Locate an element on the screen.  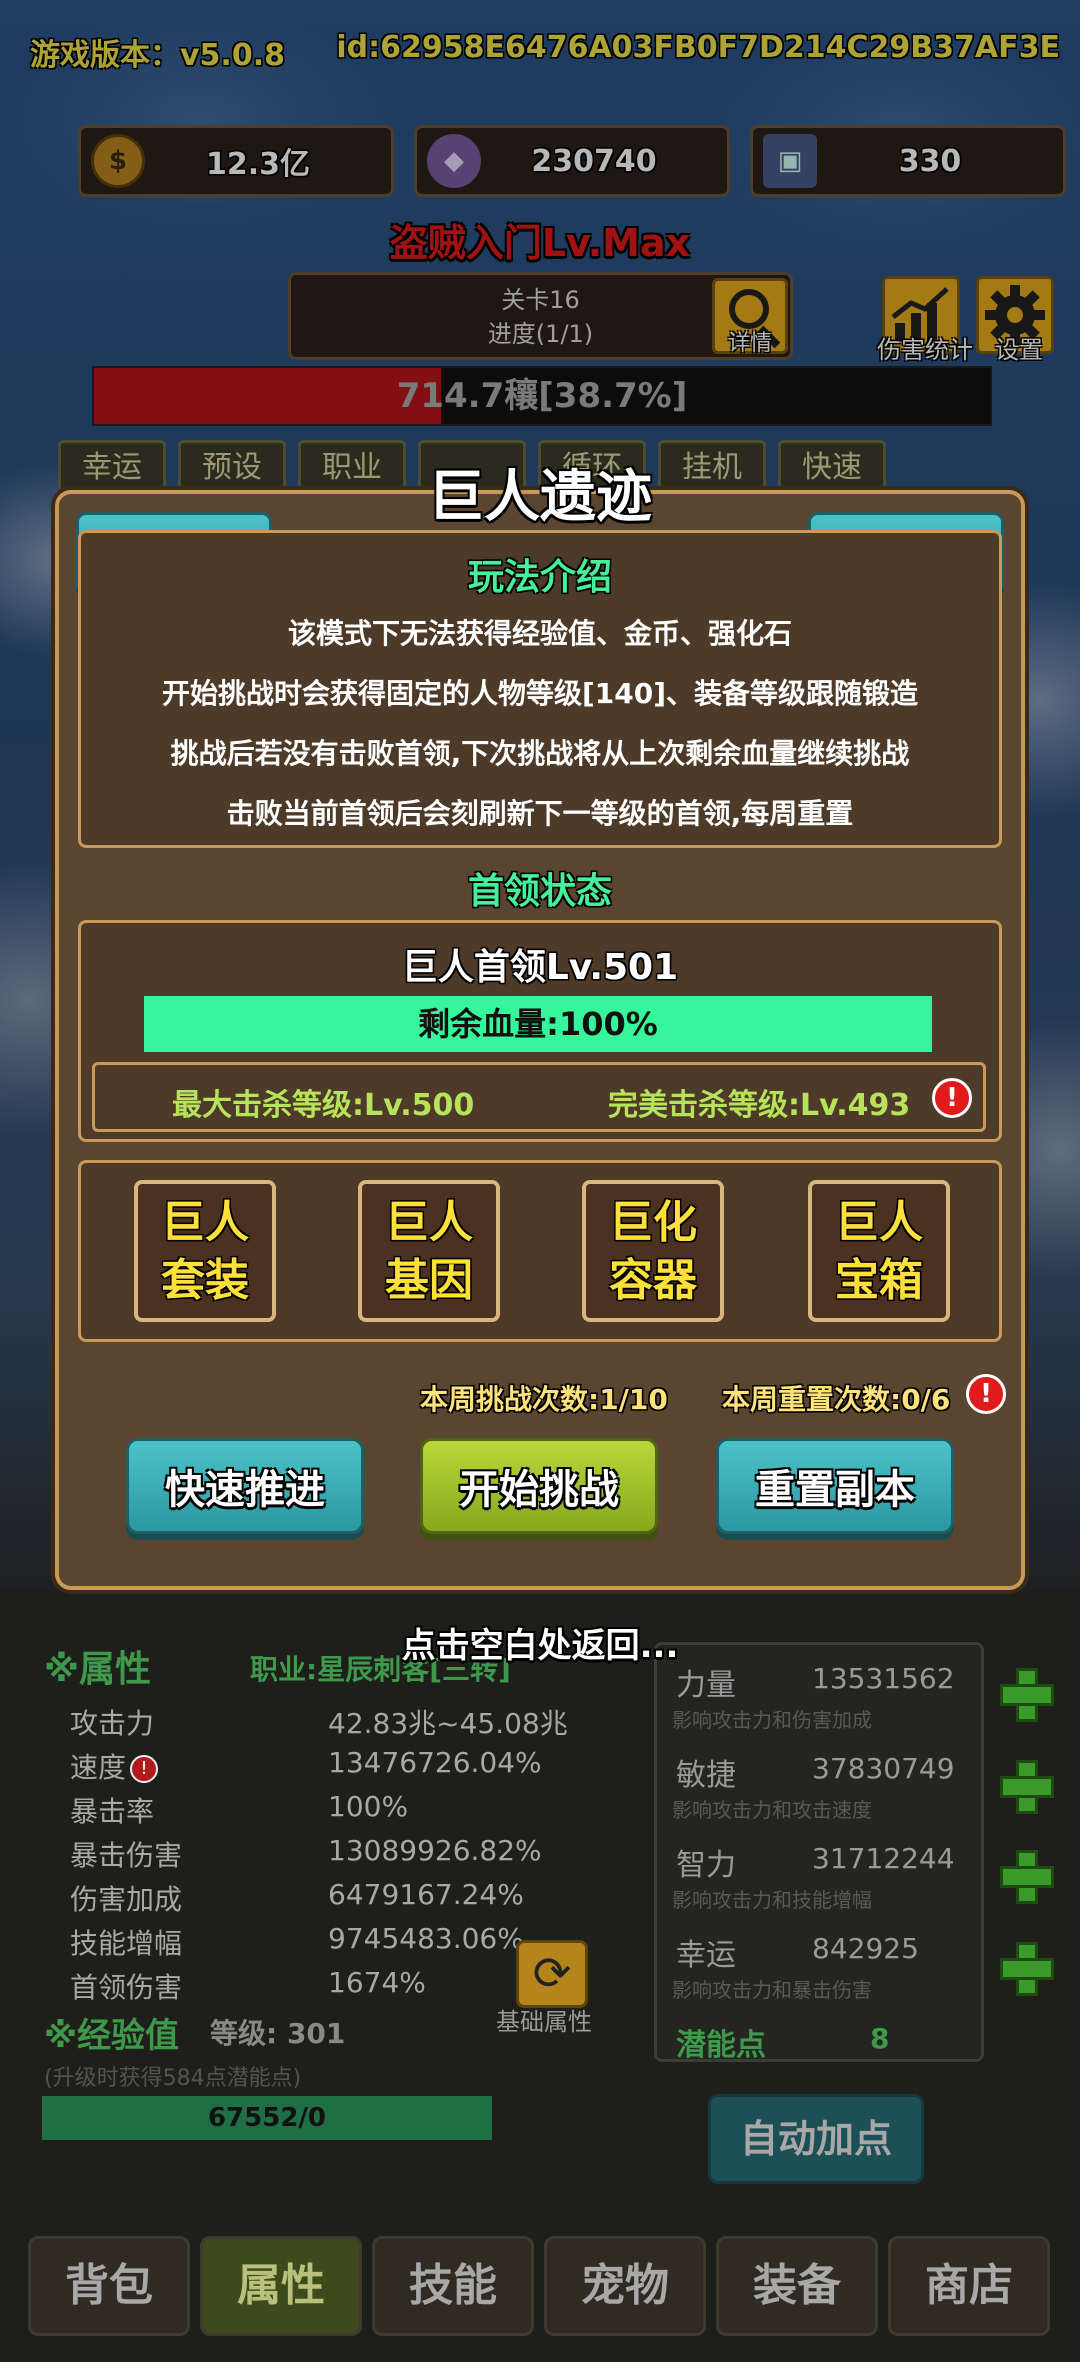
add-strength-button is located at coordinates (1027, 1695).